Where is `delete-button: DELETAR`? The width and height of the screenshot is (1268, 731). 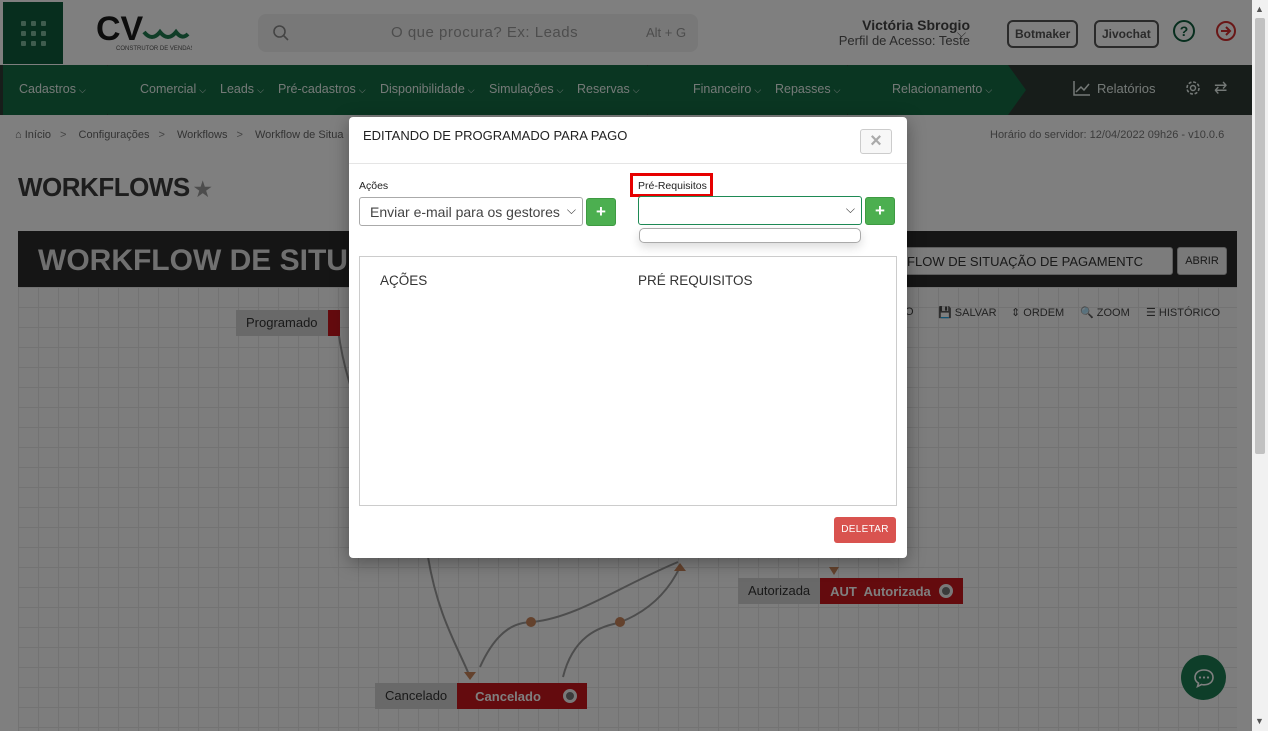
delete-button: DELETAR is located at coordinates (865, 530).